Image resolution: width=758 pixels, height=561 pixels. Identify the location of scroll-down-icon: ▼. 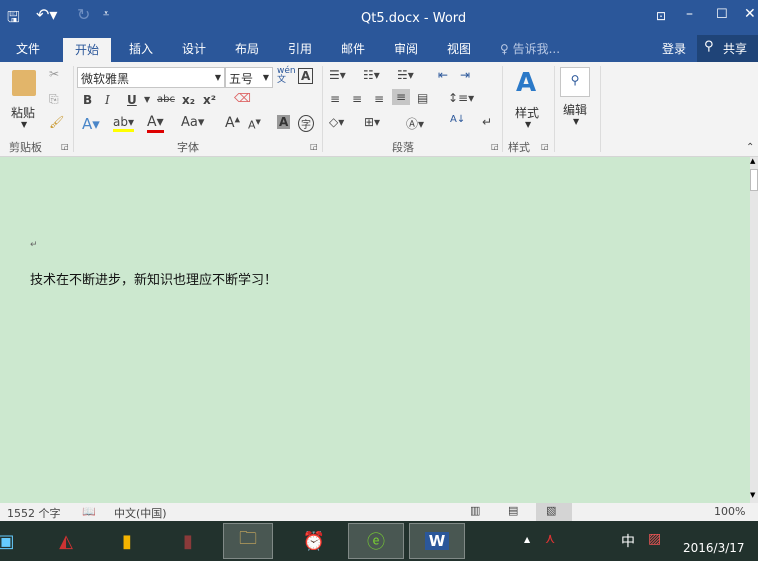
(752, 495).